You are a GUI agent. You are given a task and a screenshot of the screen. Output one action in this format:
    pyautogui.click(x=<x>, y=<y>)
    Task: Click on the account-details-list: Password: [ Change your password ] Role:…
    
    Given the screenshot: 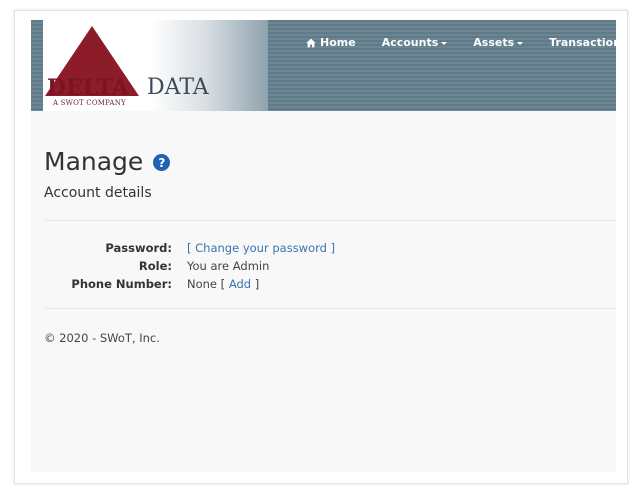 What is the action you would take?
    pyautogui.click(x=183, y=266)
    